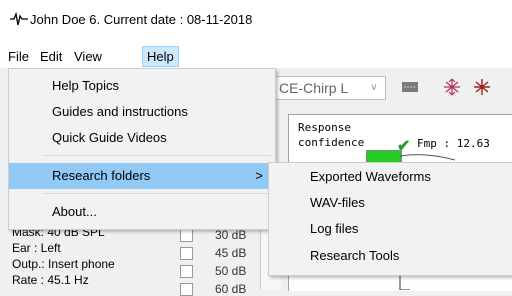 The width and height of the screenshot is (512, 296). What do you see at coordinates (334, 228) in the screenshot?
I see `submenu-item-label: Log files` at bounding box center [334, 228].